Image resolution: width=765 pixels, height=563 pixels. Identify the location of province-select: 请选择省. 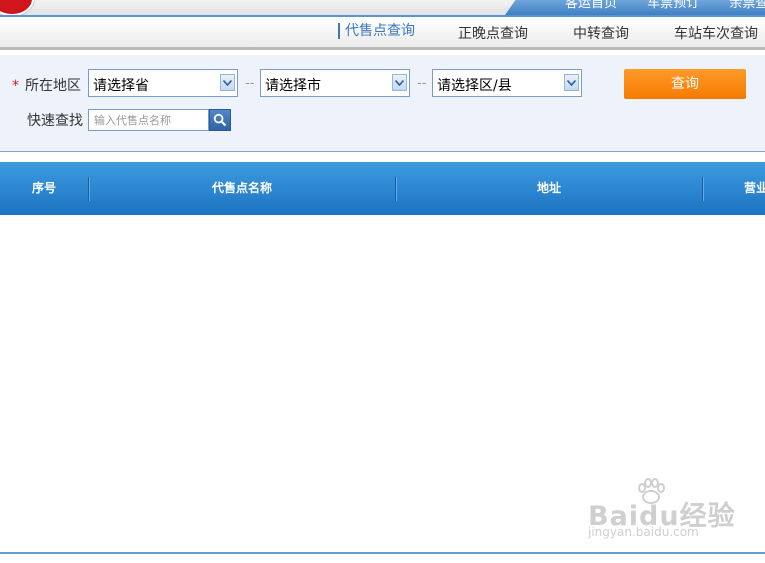
(163, 83).